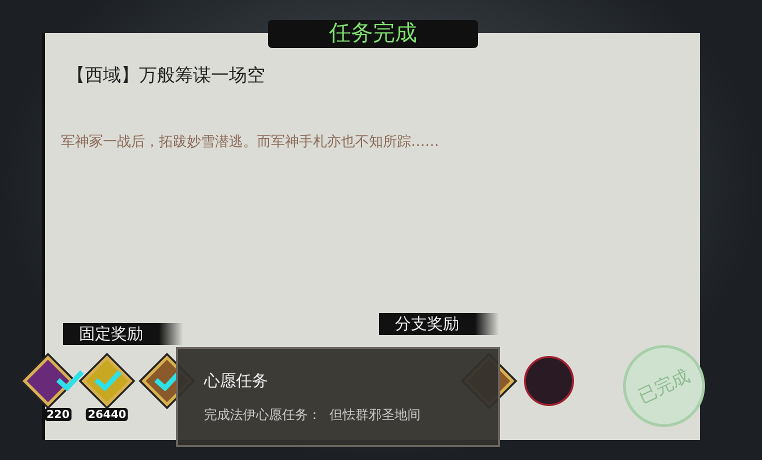 The image size is (762, 460). I want to click on window-title: 任务完成, so click(373, 34).